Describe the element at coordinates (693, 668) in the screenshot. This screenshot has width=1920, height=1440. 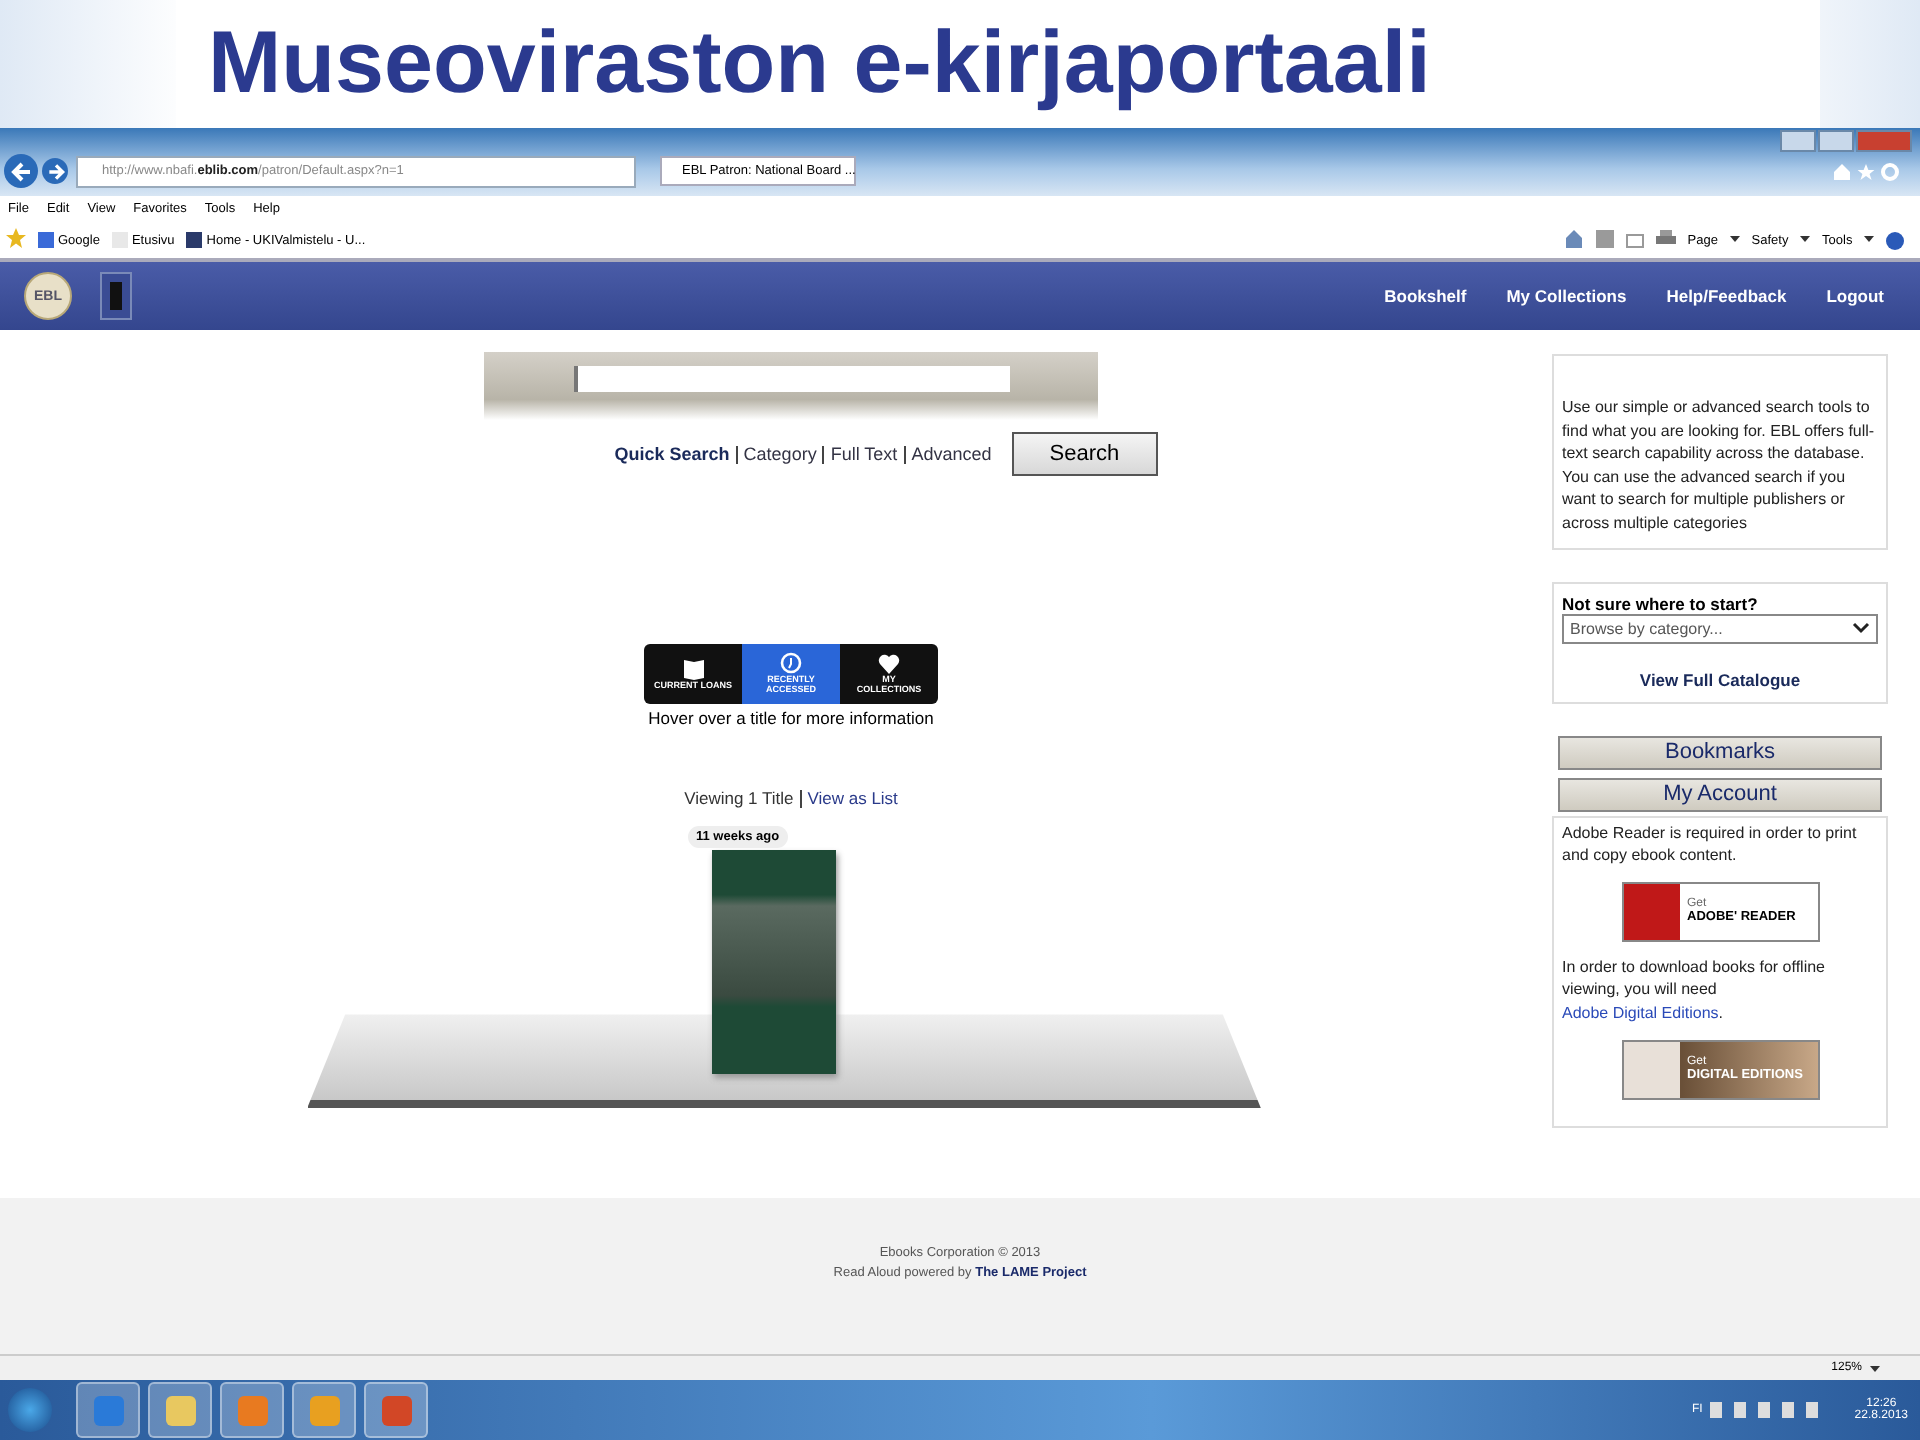
I see `book-icon` at that location.